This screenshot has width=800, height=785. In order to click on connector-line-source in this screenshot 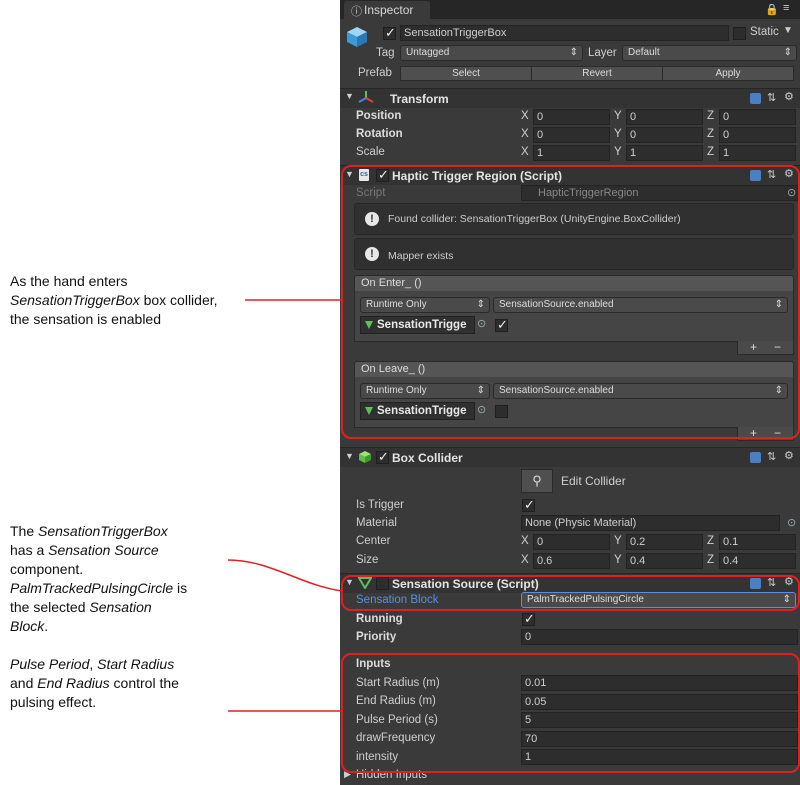, I will do `click(285, 575)`.